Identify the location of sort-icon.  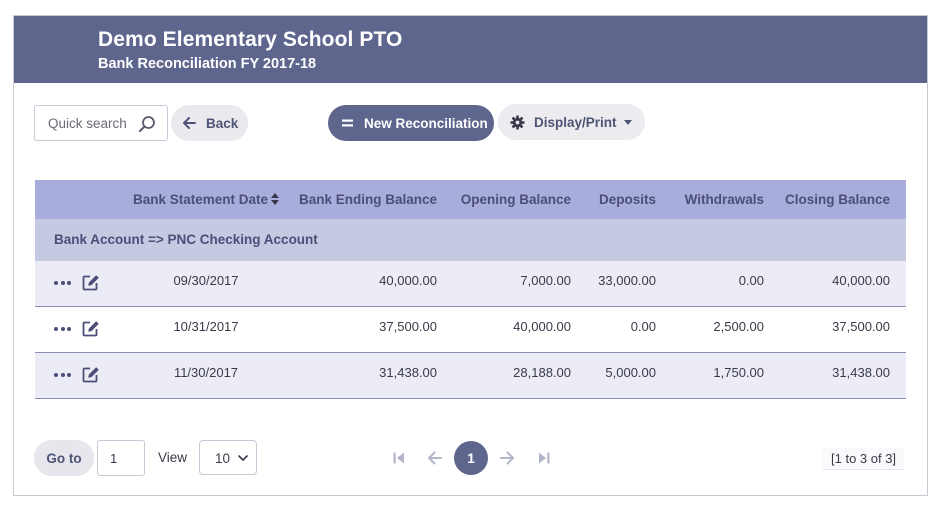
(275, 199).